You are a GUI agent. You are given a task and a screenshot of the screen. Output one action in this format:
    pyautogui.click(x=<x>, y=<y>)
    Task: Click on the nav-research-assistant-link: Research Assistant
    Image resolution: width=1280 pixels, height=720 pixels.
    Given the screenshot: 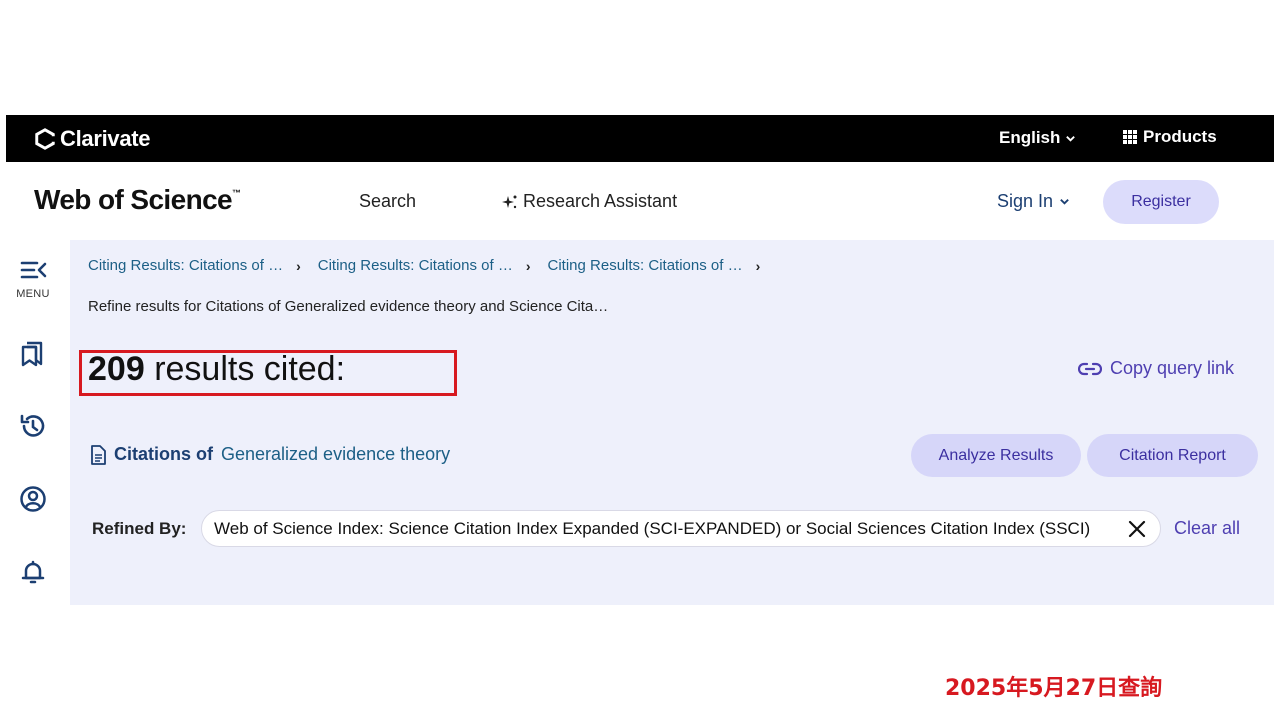 What is the action you would take?
    pyautogui.click(x=589, y=201)
    